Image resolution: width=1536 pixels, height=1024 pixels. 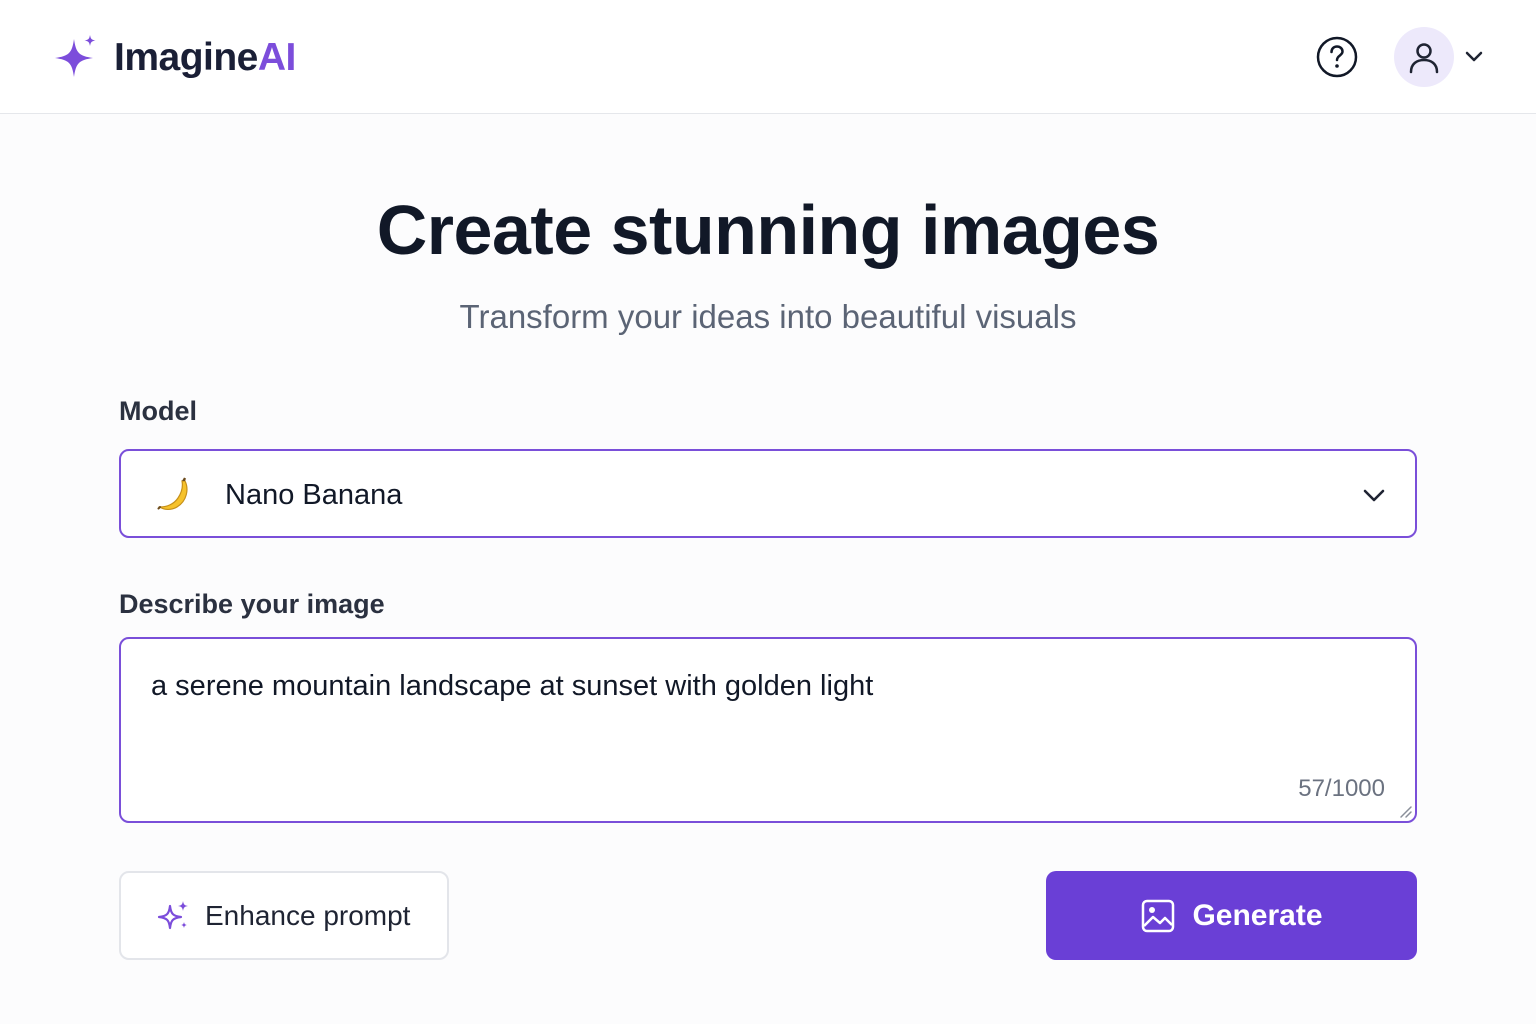 I want to click on brand-logo: ImagineAI, so click(x=173, y=58).